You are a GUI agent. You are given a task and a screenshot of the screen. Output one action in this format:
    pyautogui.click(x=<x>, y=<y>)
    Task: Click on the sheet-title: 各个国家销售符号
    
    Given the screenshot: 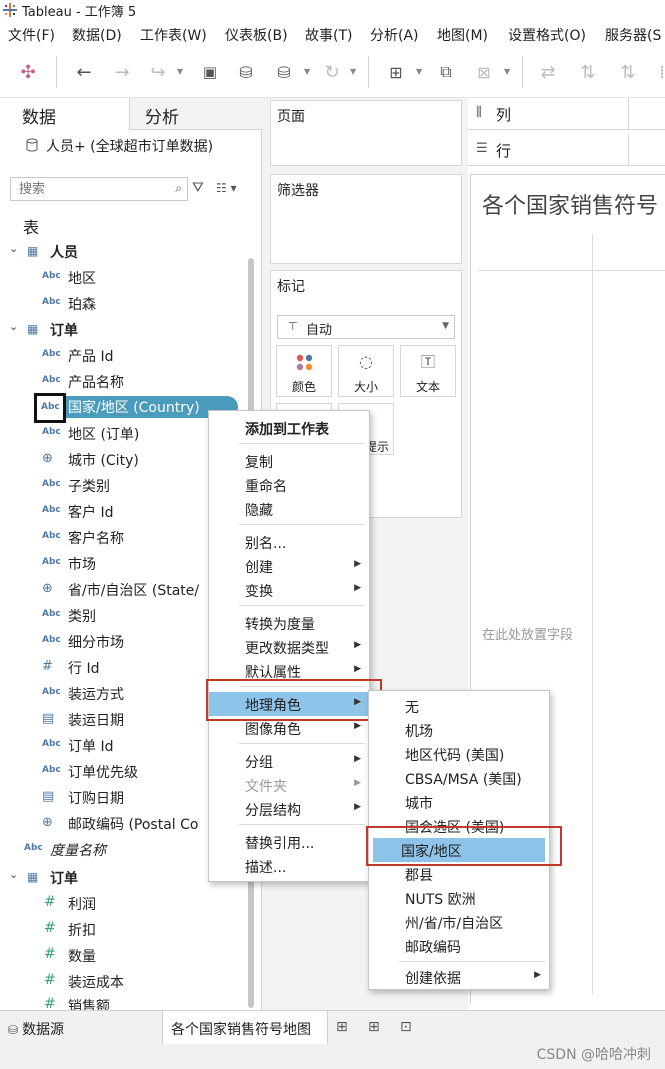 What is the action you would take?
    pyautogui.click(x=570, y=204)
    